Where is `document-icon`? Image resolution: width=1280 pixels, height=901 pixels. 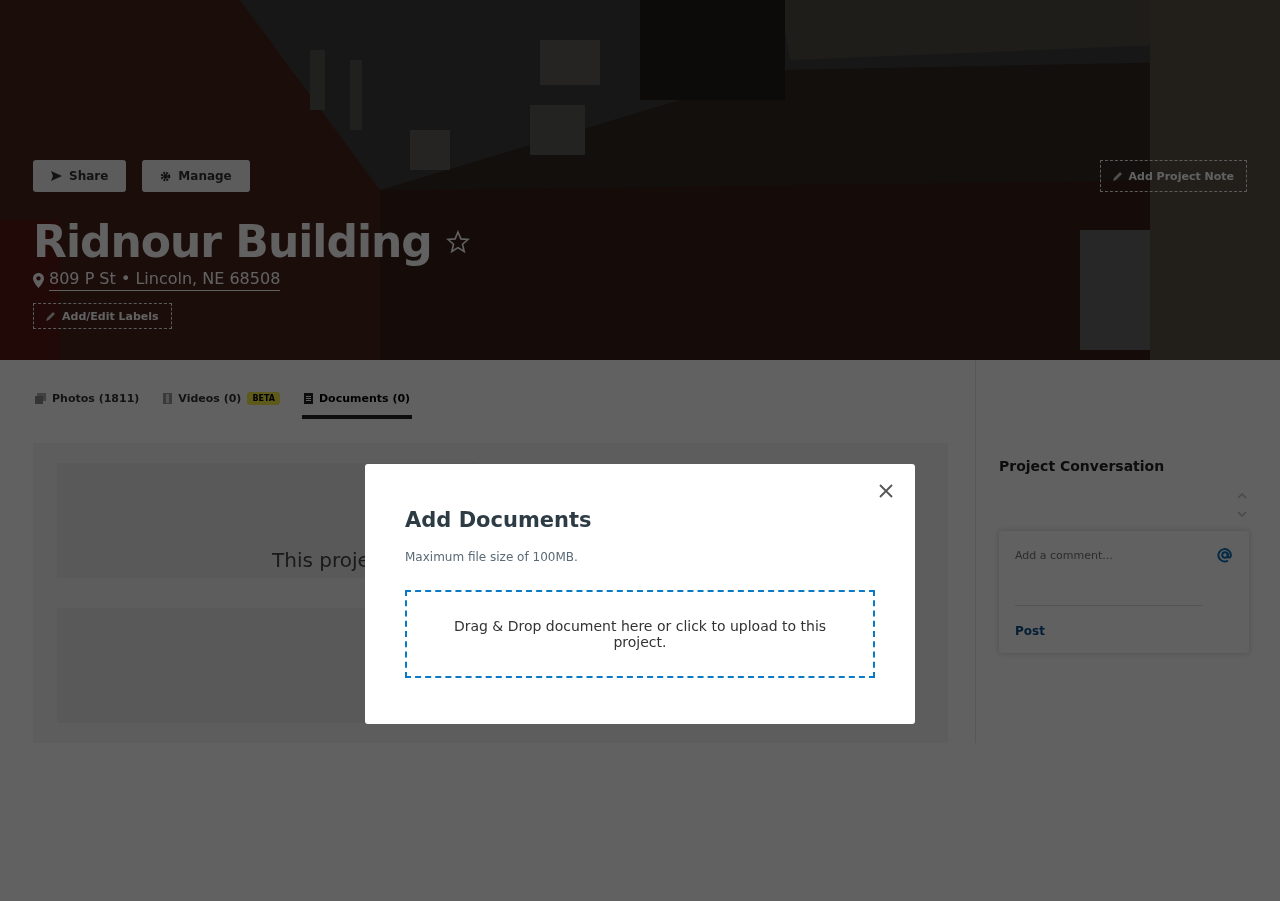 document-icon is located at coordinates (308, 398).